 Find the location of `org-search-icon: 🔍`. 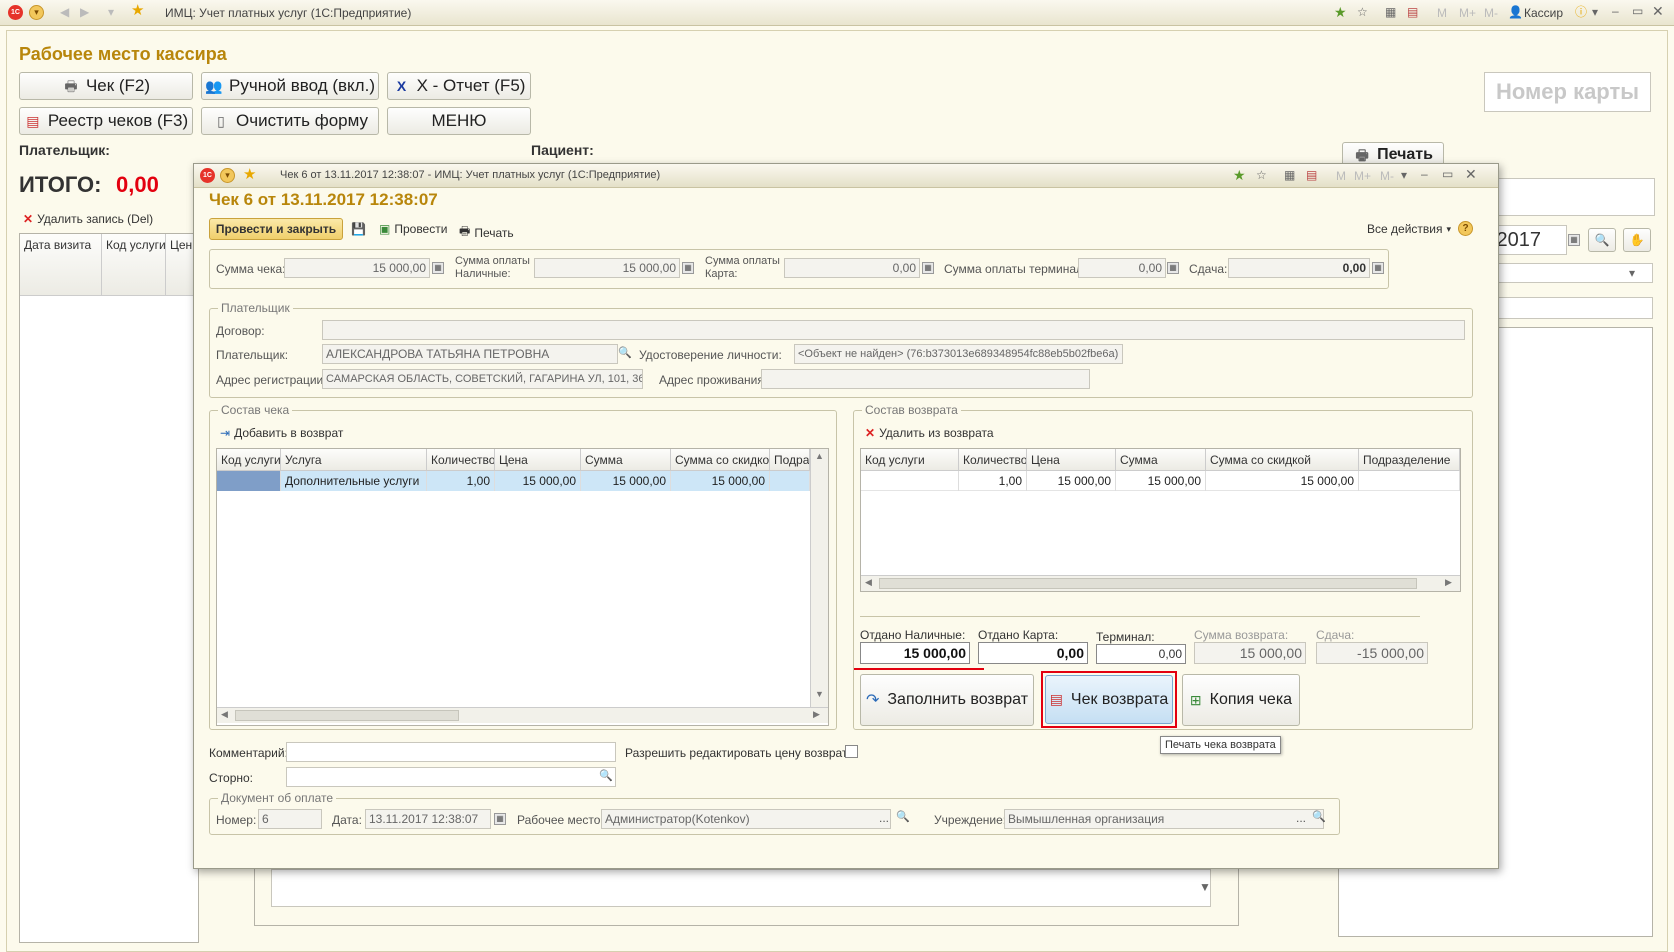

org-search-icon: 🔍 is located at coordinates (1319, 817).